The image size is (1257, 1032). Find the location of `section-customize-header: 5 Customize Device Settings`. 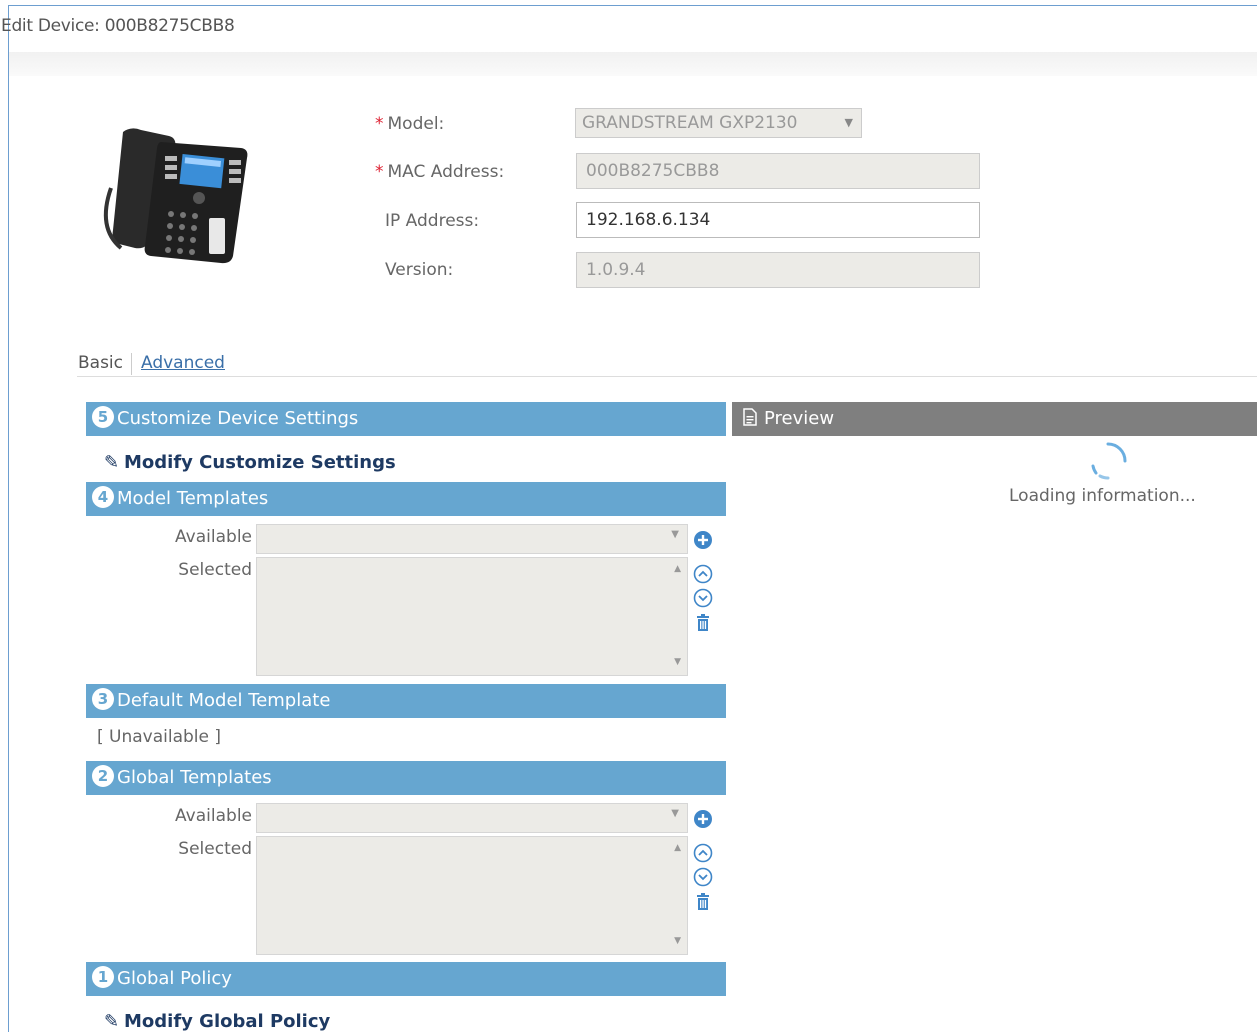

section-customize-header: 5 Customize Device Settings is located at coordinates (406, 419).